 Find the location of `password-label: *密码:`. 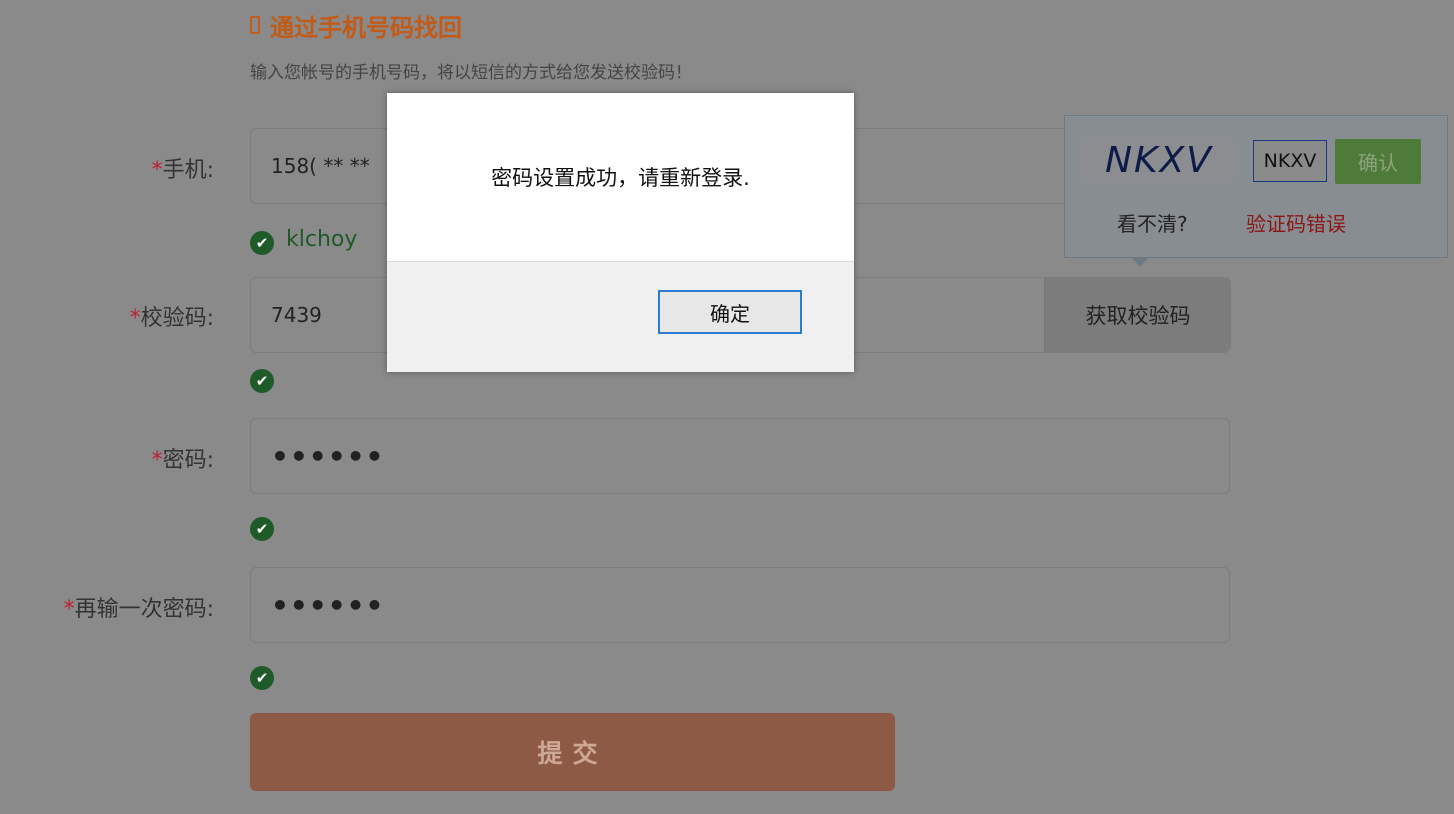

password-label: *密码: is located at coordinates (107, 458).